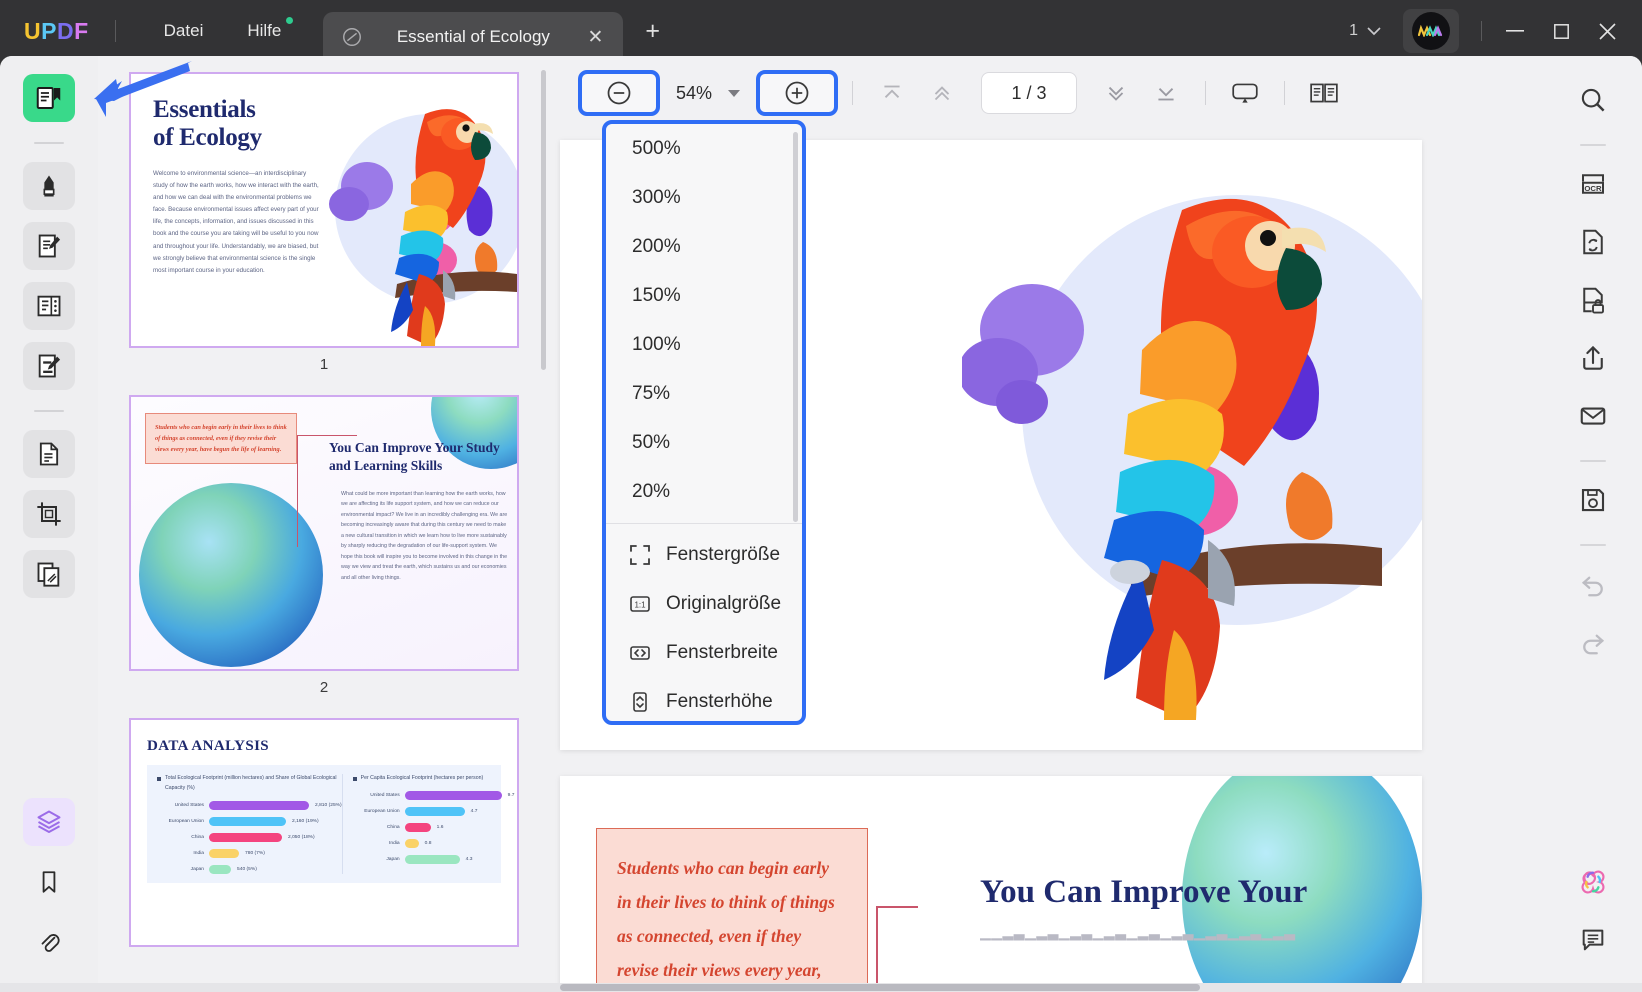 Image resolution: width=1642 pixels, height=992 pixels. What do you see at coordinates (640, 554) in the screenshot?
I see `fit-page-icon` at bounding box center [640, 554].